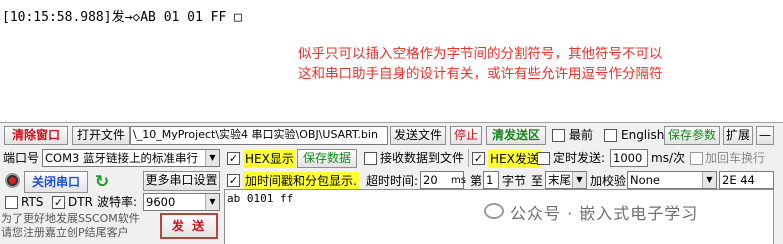  What do you see at coordinates (672, 180) in the screenshot?
I see `checksum-select: None ▼` at bounding box center [672, 180].